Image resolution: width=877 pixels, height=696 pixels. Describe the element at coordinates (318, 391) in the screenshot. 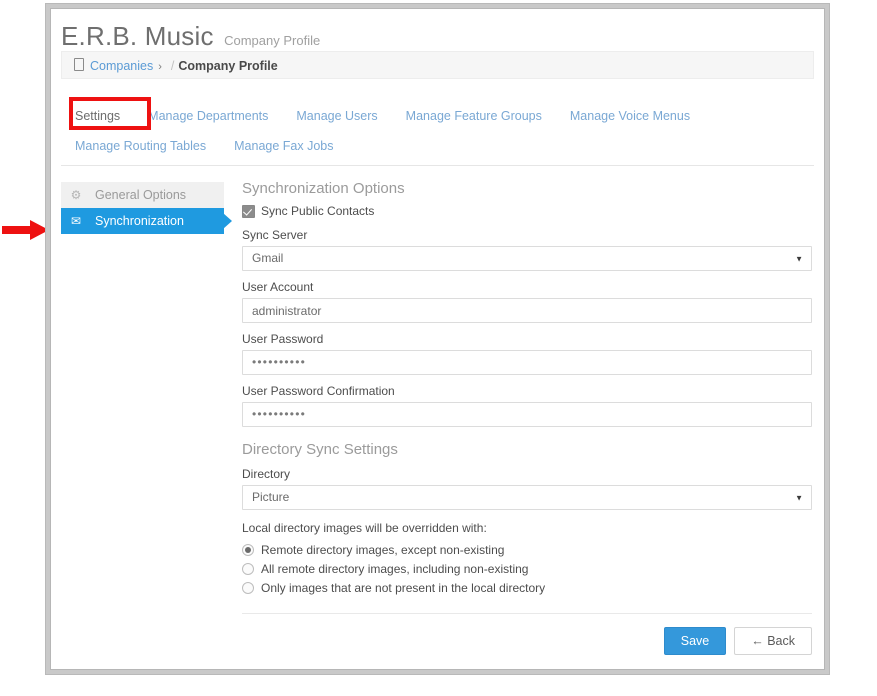

I see `user-password-confirmation-label: User Password Confirmation` at that location.